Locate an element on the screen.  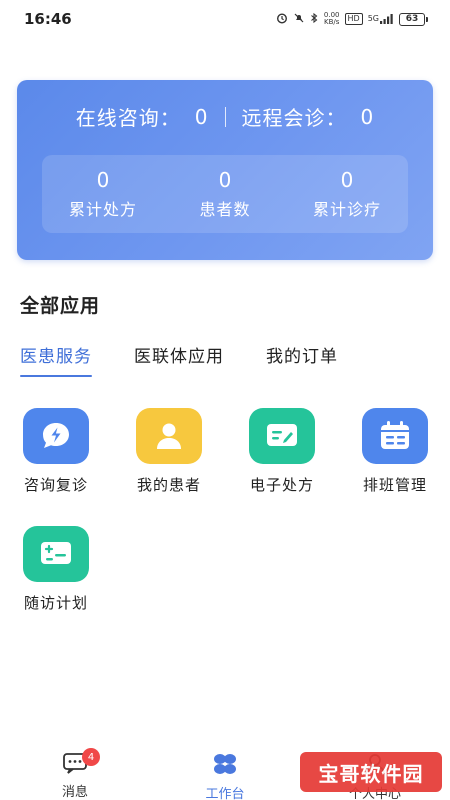
prescription-icon is located at coordinates (282, 436).